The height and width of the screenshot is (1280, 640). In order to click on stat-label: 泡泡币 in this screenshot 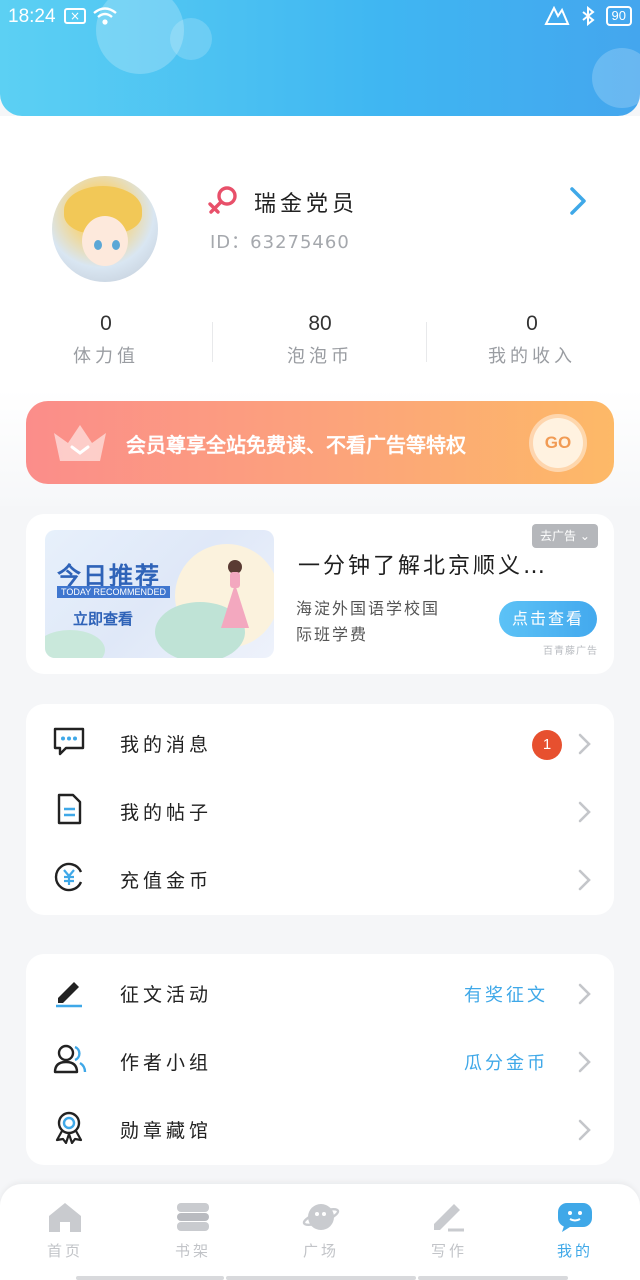, I will do `click(320, 356)`.